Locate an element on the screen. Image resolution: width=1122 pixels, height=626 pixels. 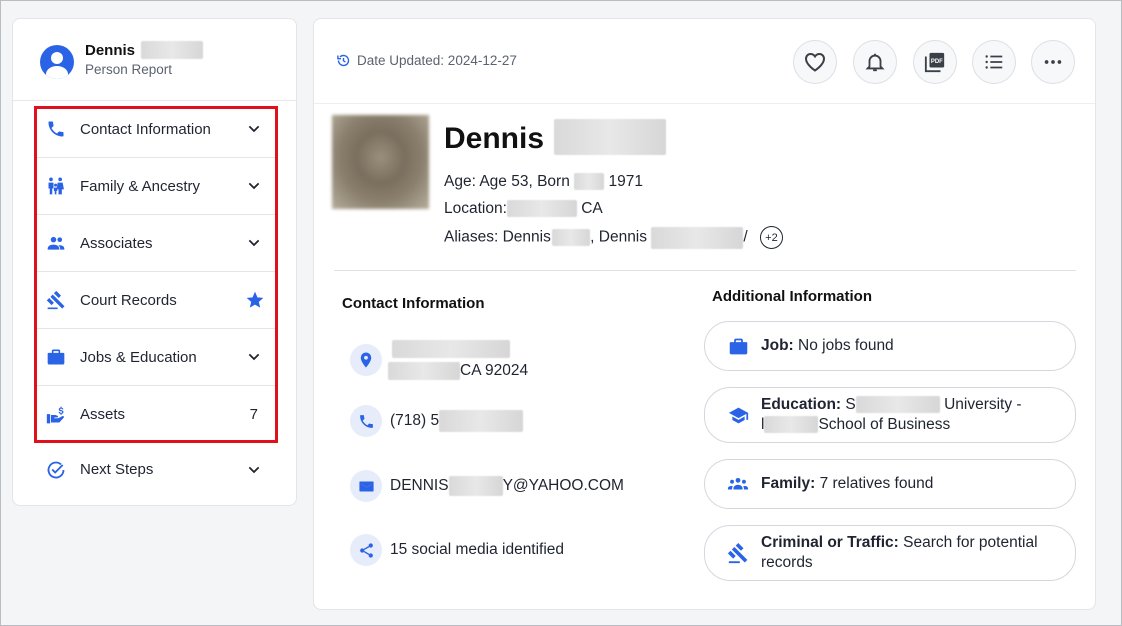
job-text: Job: No jobs found is located at coordinates (827, 345).